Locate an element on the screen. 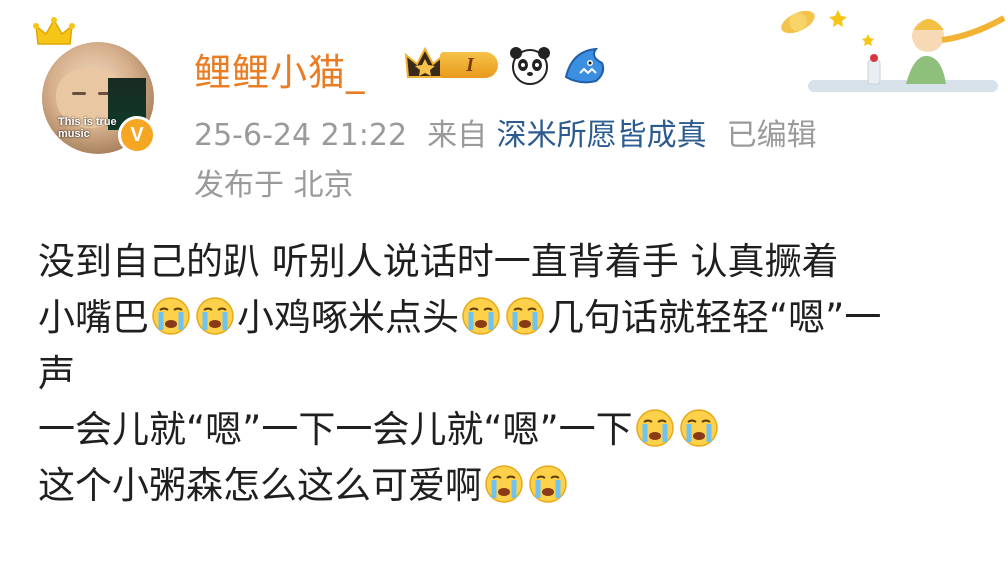 This screenshot has height=564, width=1008. avatar-caption: This is true music is located at coordinates (87, 128).